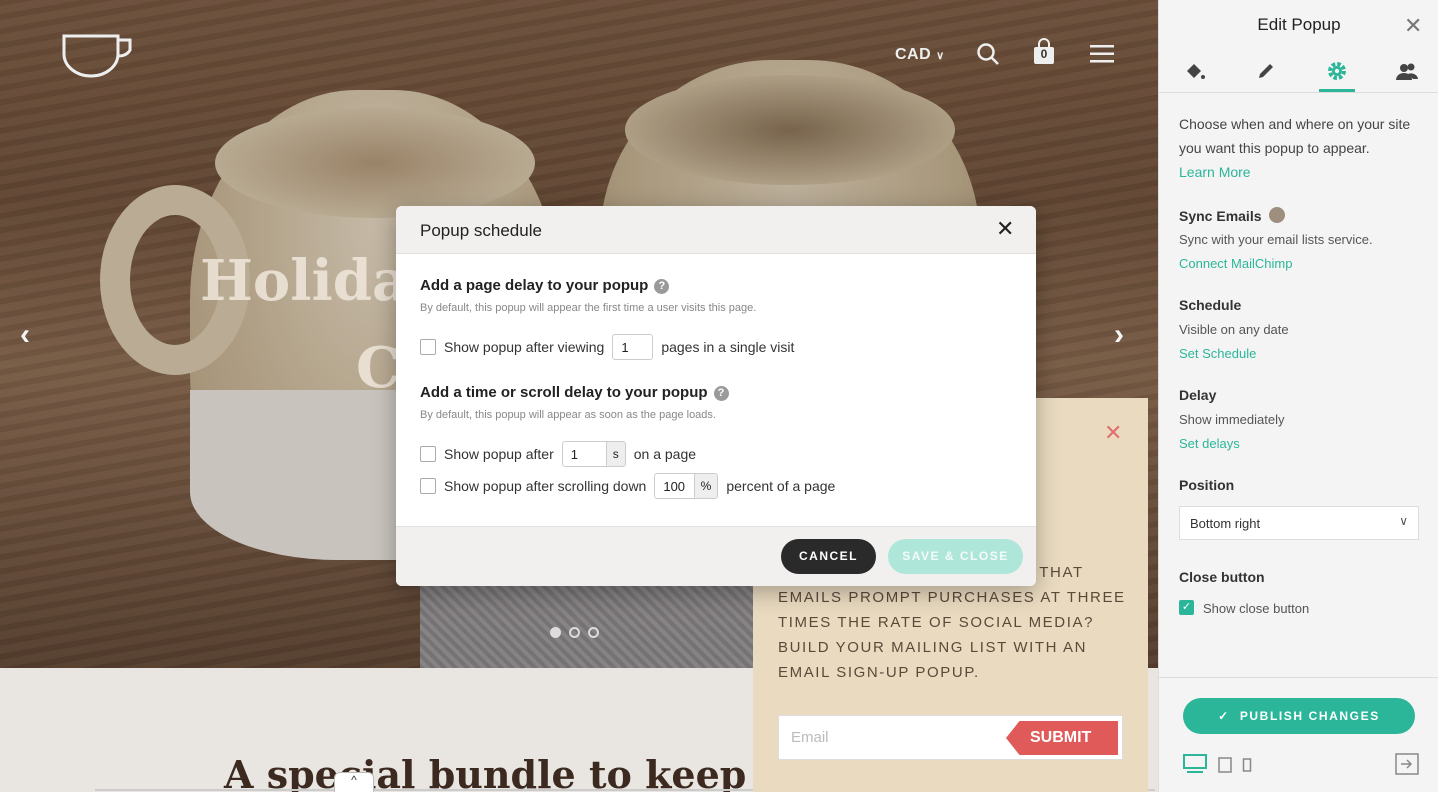 The width and height of the screenshot is (1438, 792). I want to click on scroll-percent-input: 100%, so click(686, 486).